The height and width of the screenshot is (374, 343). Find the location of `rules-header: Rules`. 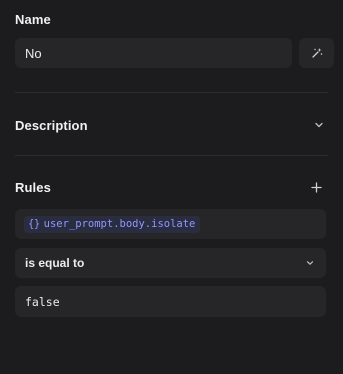

rules-header: Rules is located at coordinates (171, 187).